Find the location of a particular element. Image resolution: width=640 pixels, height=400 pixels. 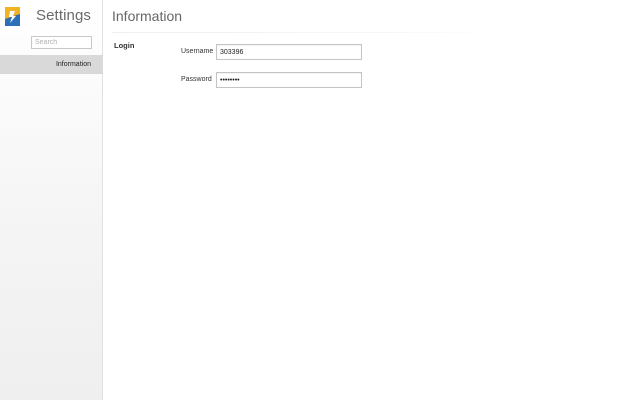

sidebar-item-label: Information is located at coordinates (73, 64).